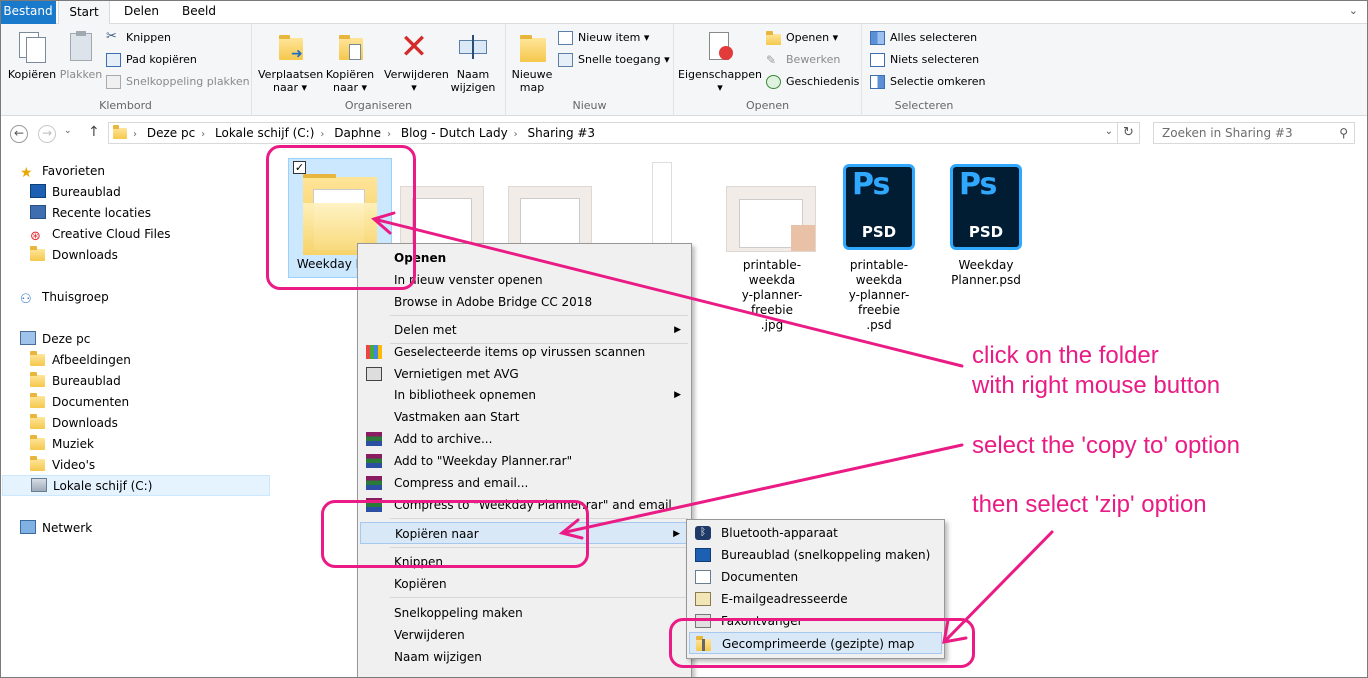 The width and height of the screenshot is (1368, 678). I want to click on nav-pc-downloads: Downloads, so click(74, 423).